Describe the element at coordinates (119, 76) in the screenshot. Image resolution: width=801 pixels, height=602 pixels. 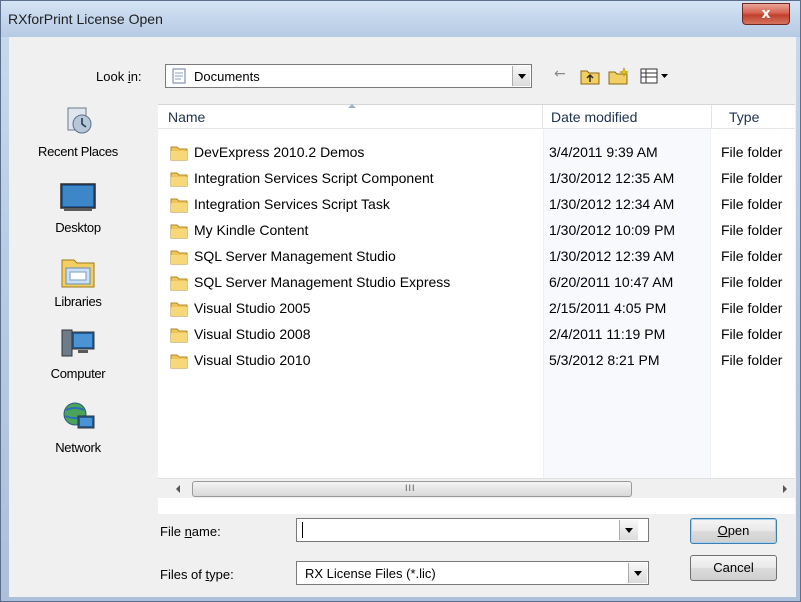
I see `look-in-label: Look in:` at that location.